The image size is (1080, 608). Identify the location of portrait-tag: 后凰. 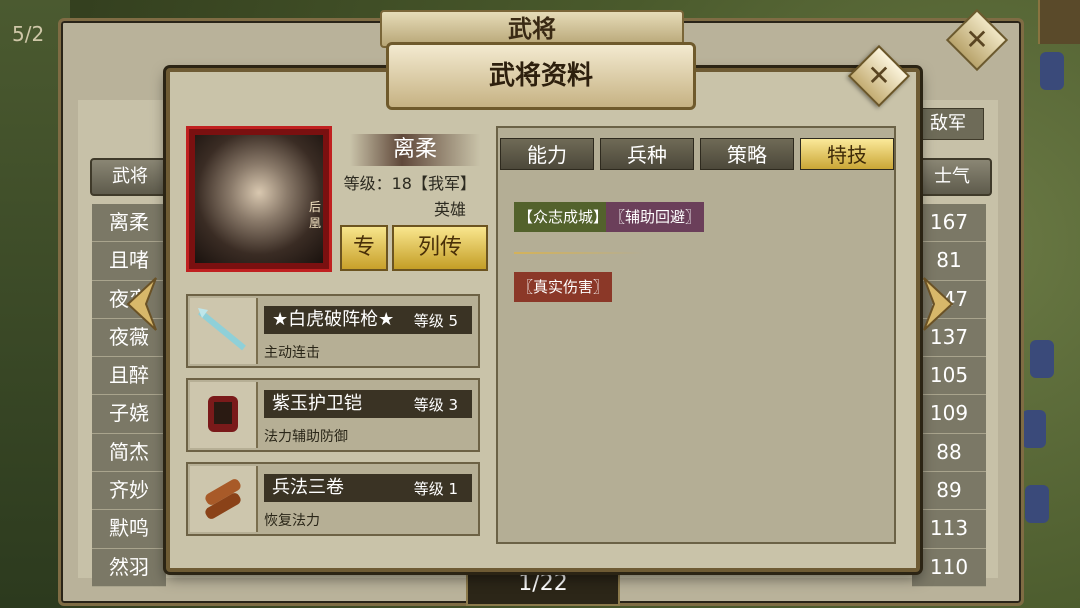
(314, 215).